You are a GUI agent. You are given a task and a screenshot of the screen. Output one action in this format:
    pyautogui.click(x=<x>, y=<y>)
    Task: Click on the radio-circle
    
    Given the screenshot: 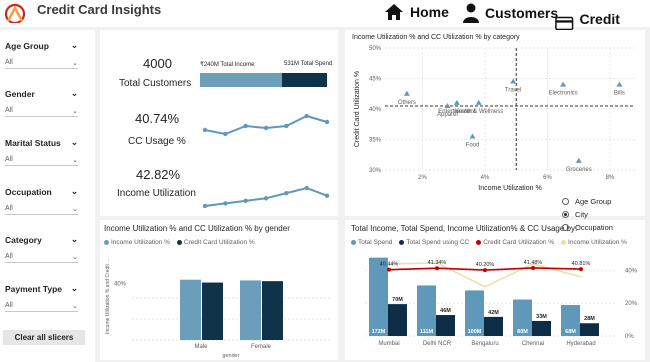 What is the action you would take?
    pyautogui.click(x=565, y=214)
    